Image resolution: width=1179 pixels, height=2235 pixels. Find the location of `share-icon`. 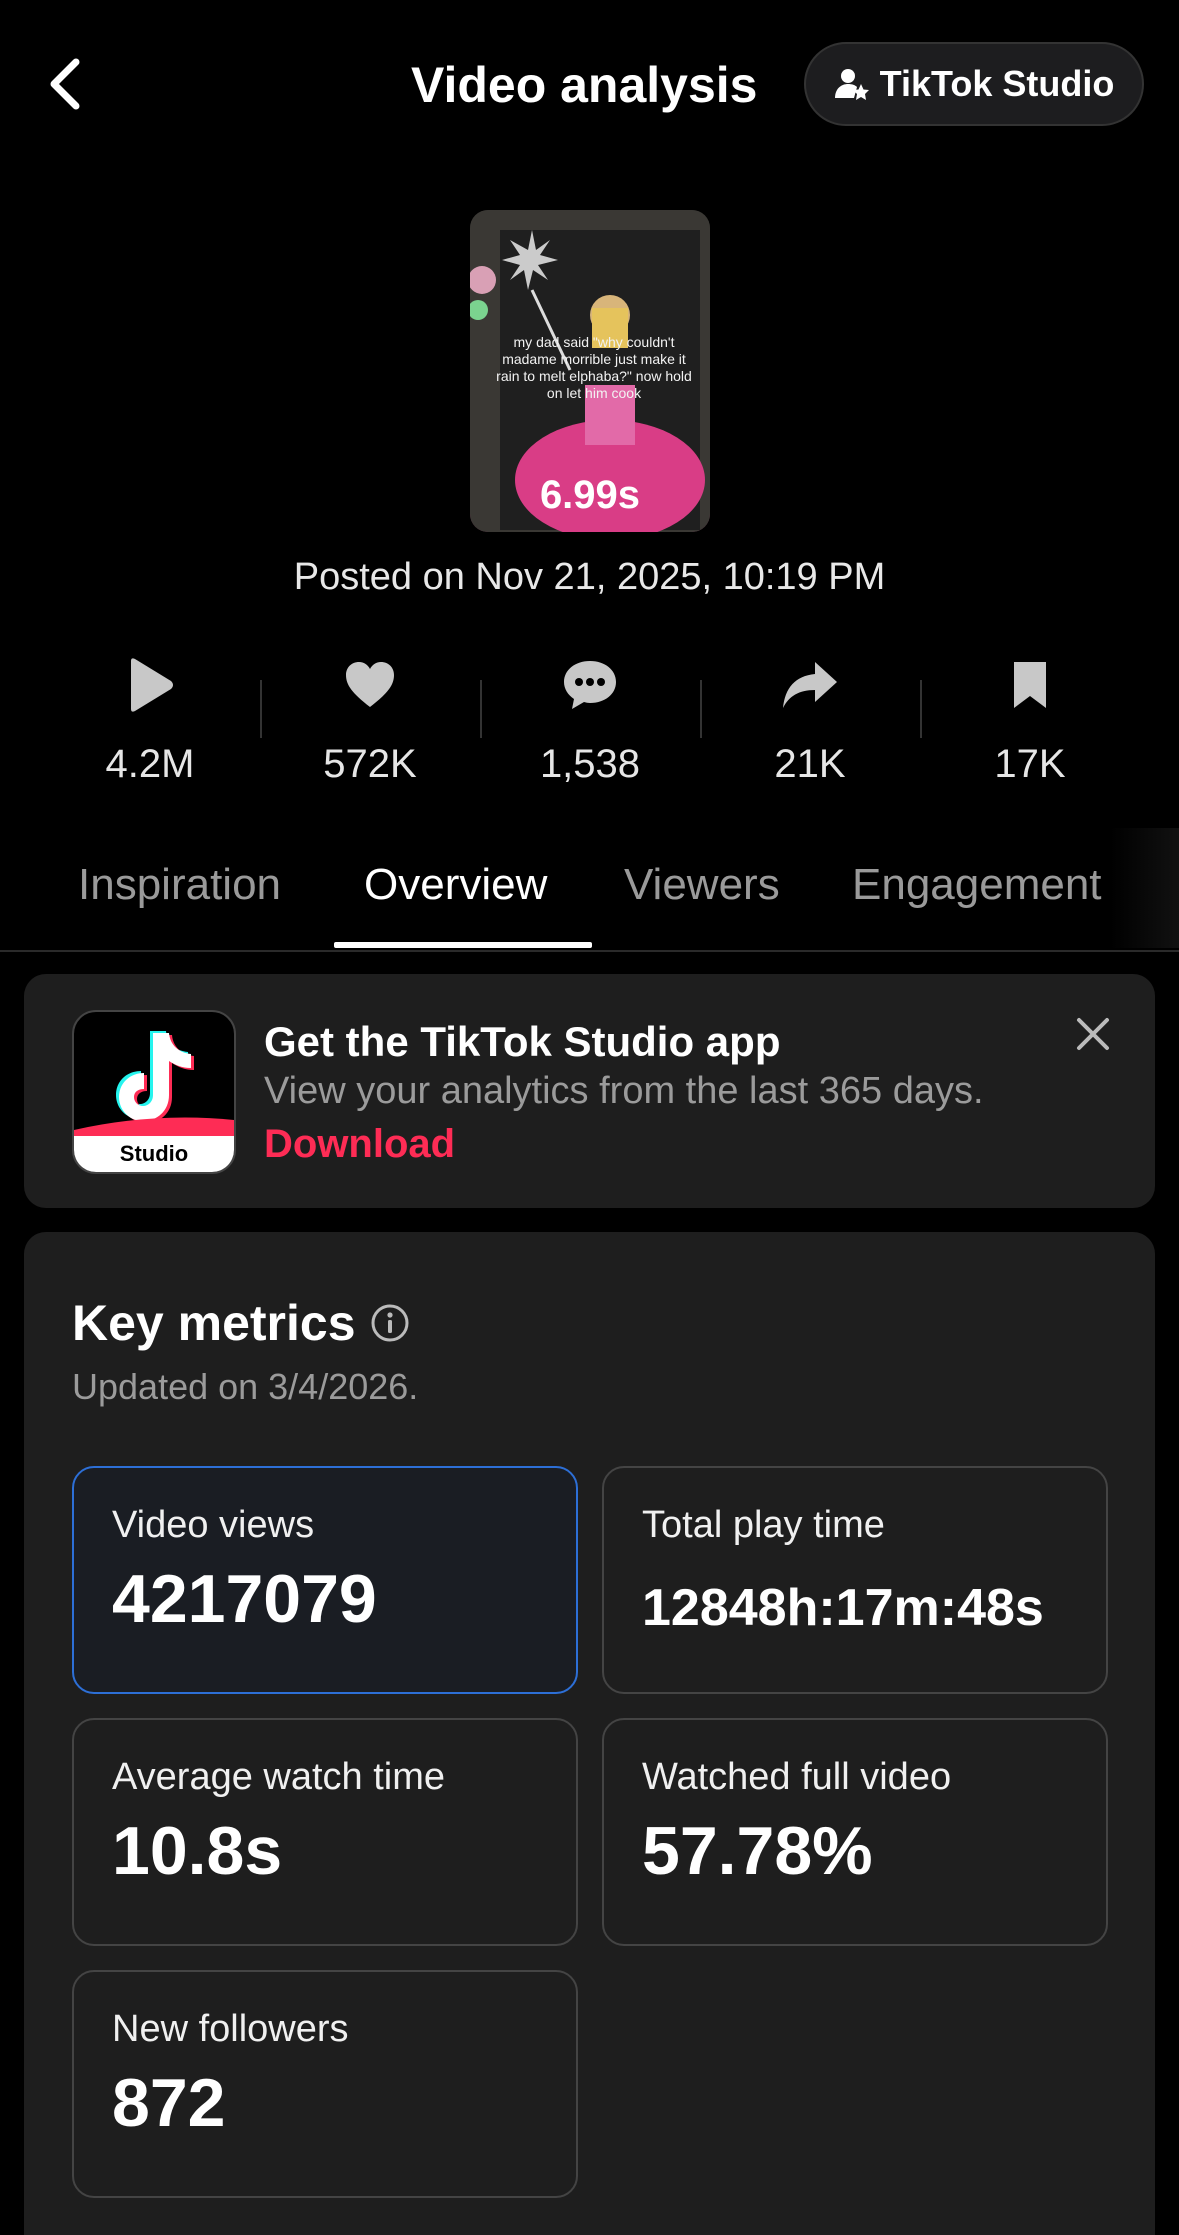

share-icon is located at coordinates (810, 685).